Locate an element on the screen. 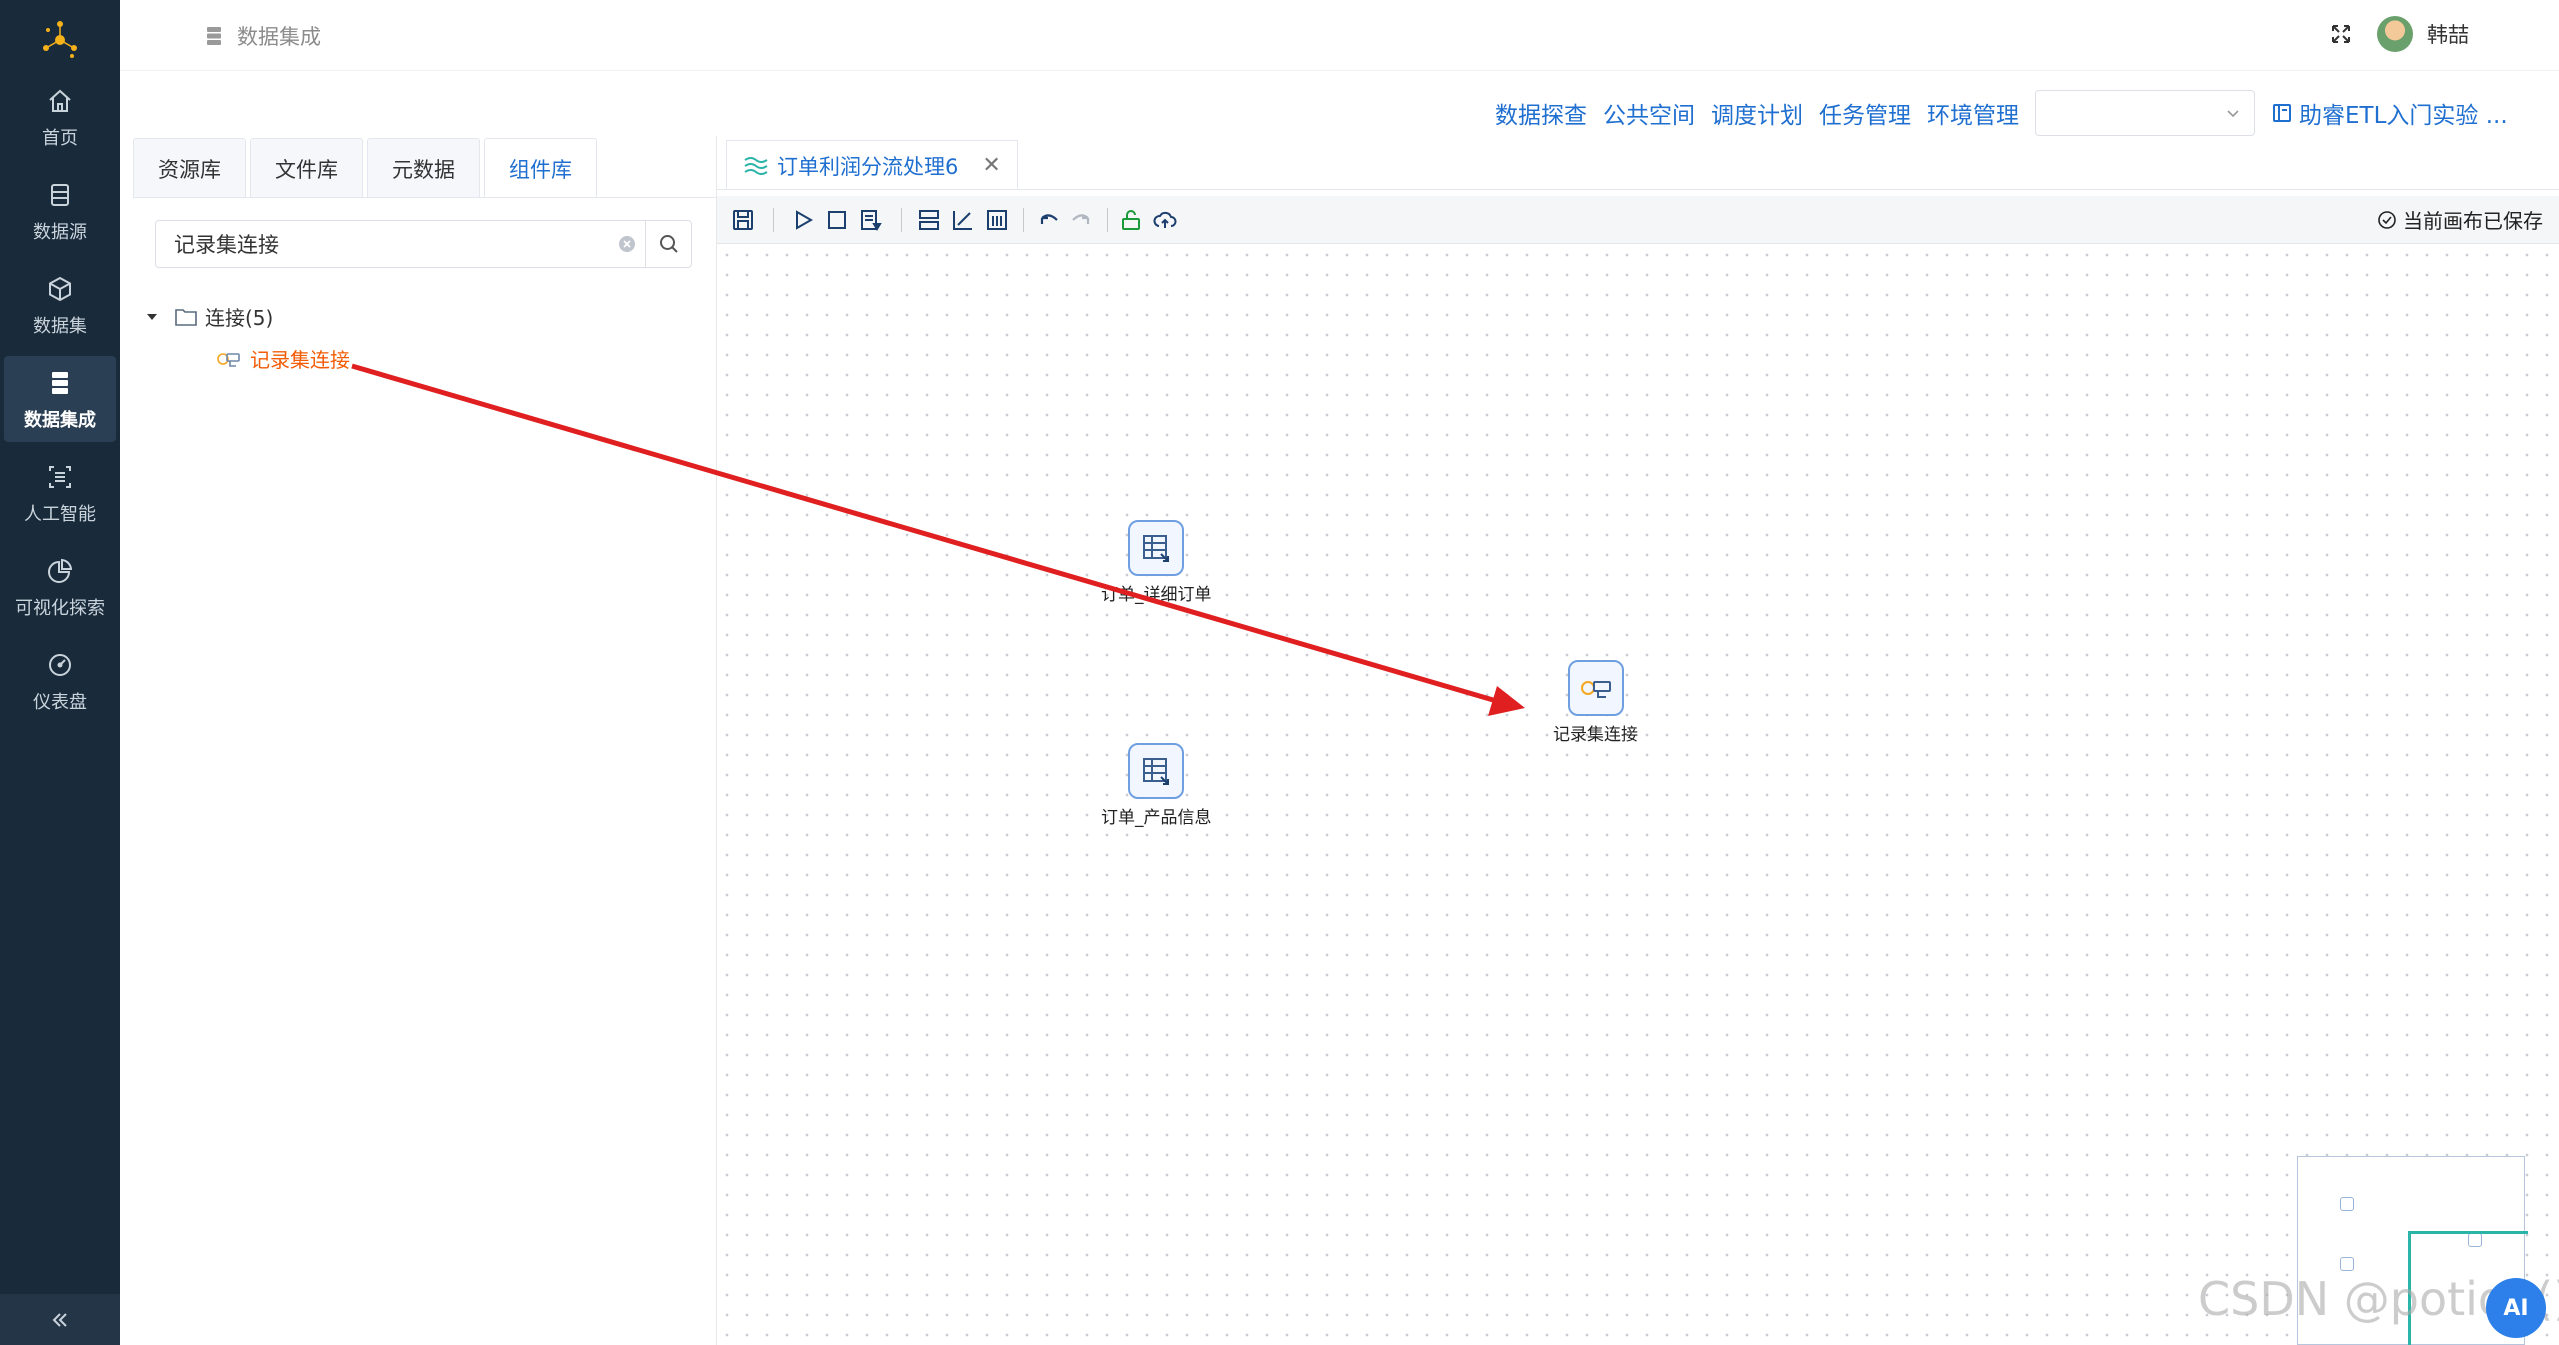 The image size is (2559, 1345). ai-assistant-button: AI is located at coordinates (2516, 1308).